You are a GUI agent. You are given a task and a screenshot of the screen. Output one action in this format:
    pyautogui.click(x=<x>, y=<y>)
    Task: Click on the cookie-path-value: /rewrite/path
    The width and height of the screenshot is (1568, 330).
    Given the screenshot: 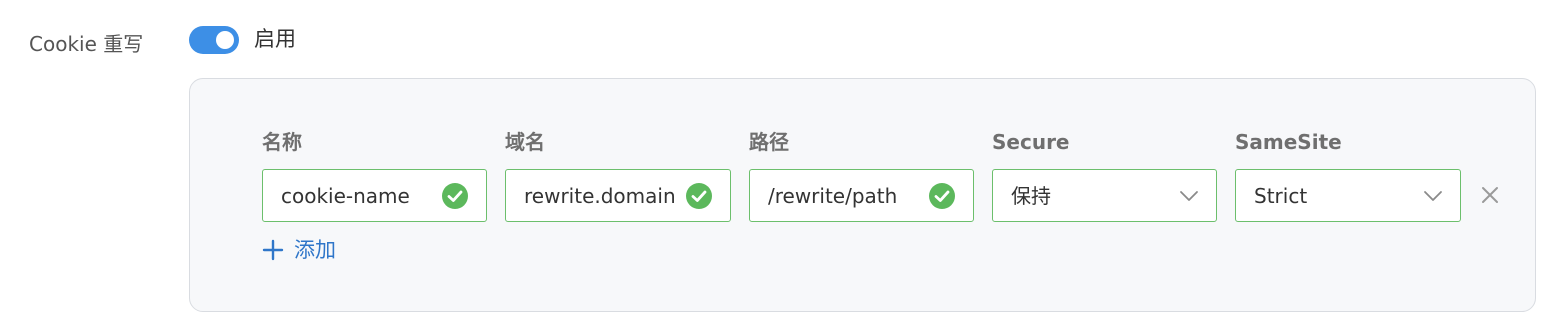 What is the action you would take?
    pyautogui.click(x=833, y=196)
    